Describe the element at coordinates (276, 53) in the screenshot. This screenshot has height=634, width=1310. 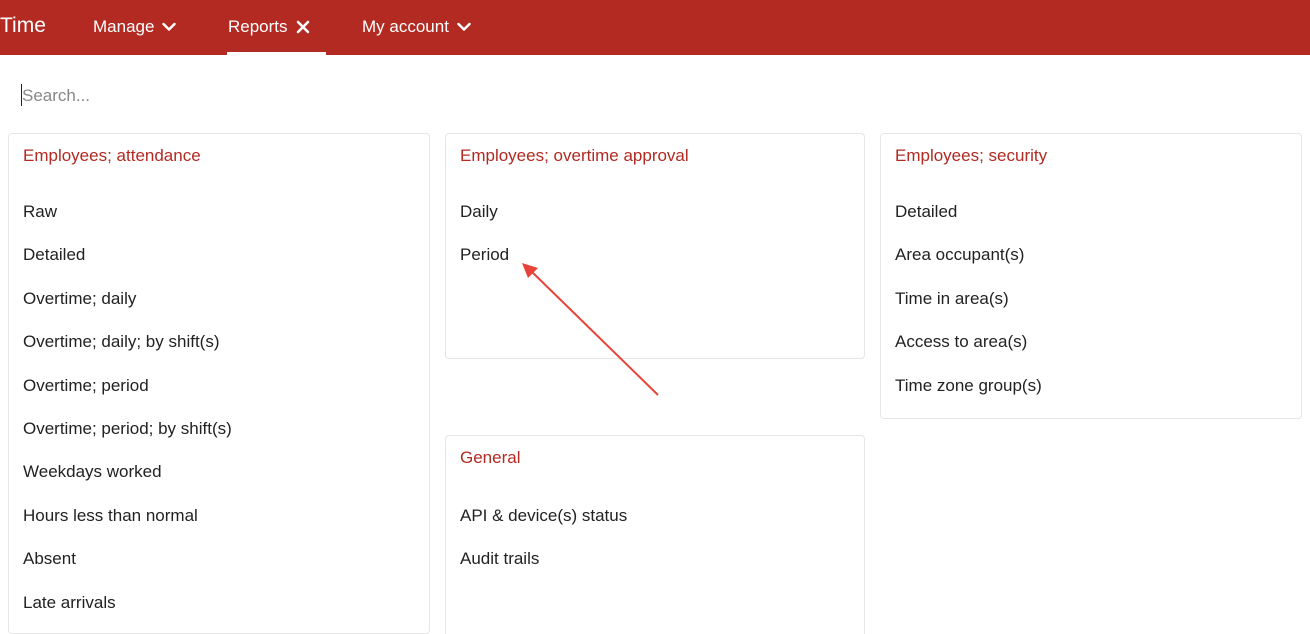
I see `active-tab-indicator` at that location.